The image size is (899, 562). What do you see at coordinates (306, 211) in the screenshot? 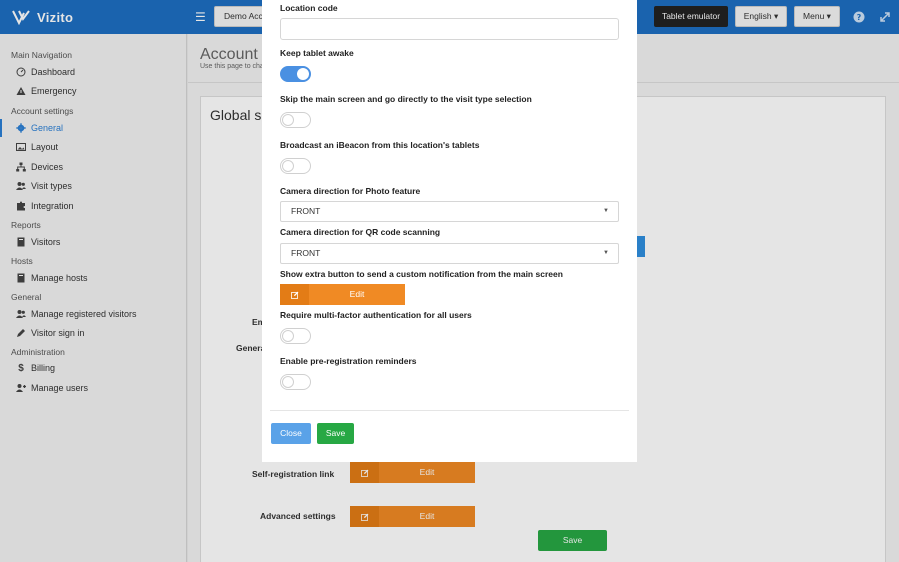
I see `camera-photo-value: FRONT` at bounding box center [306, 211].